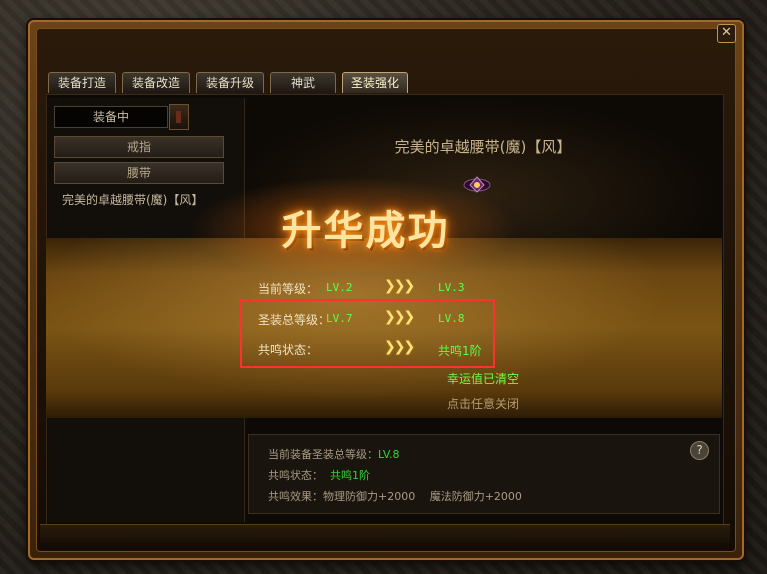 This screenshot has width=767, height=574. What do you see at coordinates (365, 230) in the screenshot?
I see `success-title: 升华成功` at bounding box center [365, 230].